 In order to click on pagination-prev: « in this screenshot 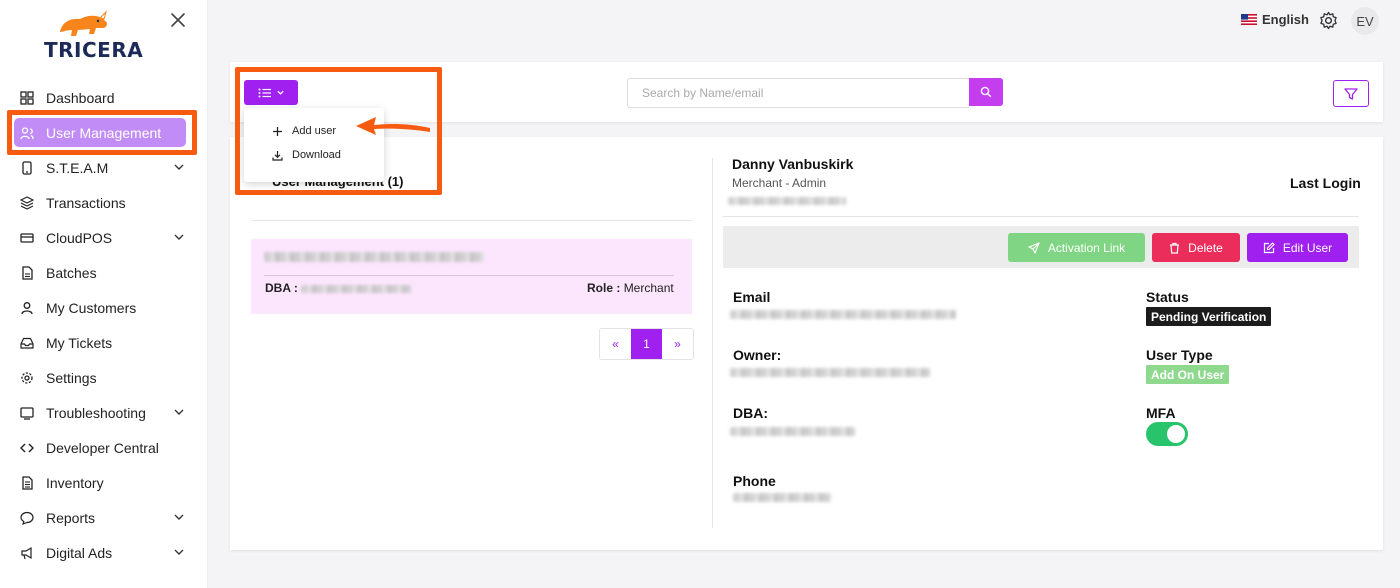, I will do `click(615, 344)`.